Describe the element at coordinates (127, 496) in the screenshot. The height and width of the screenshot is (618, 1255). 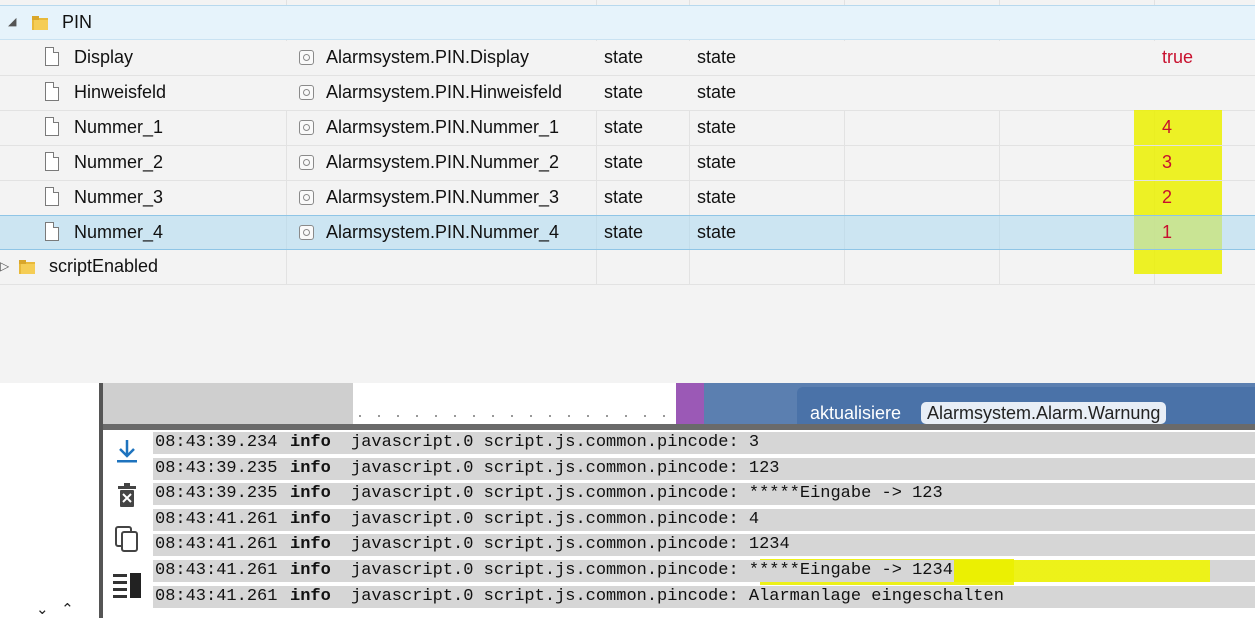
I see `trash-icon` at that location.